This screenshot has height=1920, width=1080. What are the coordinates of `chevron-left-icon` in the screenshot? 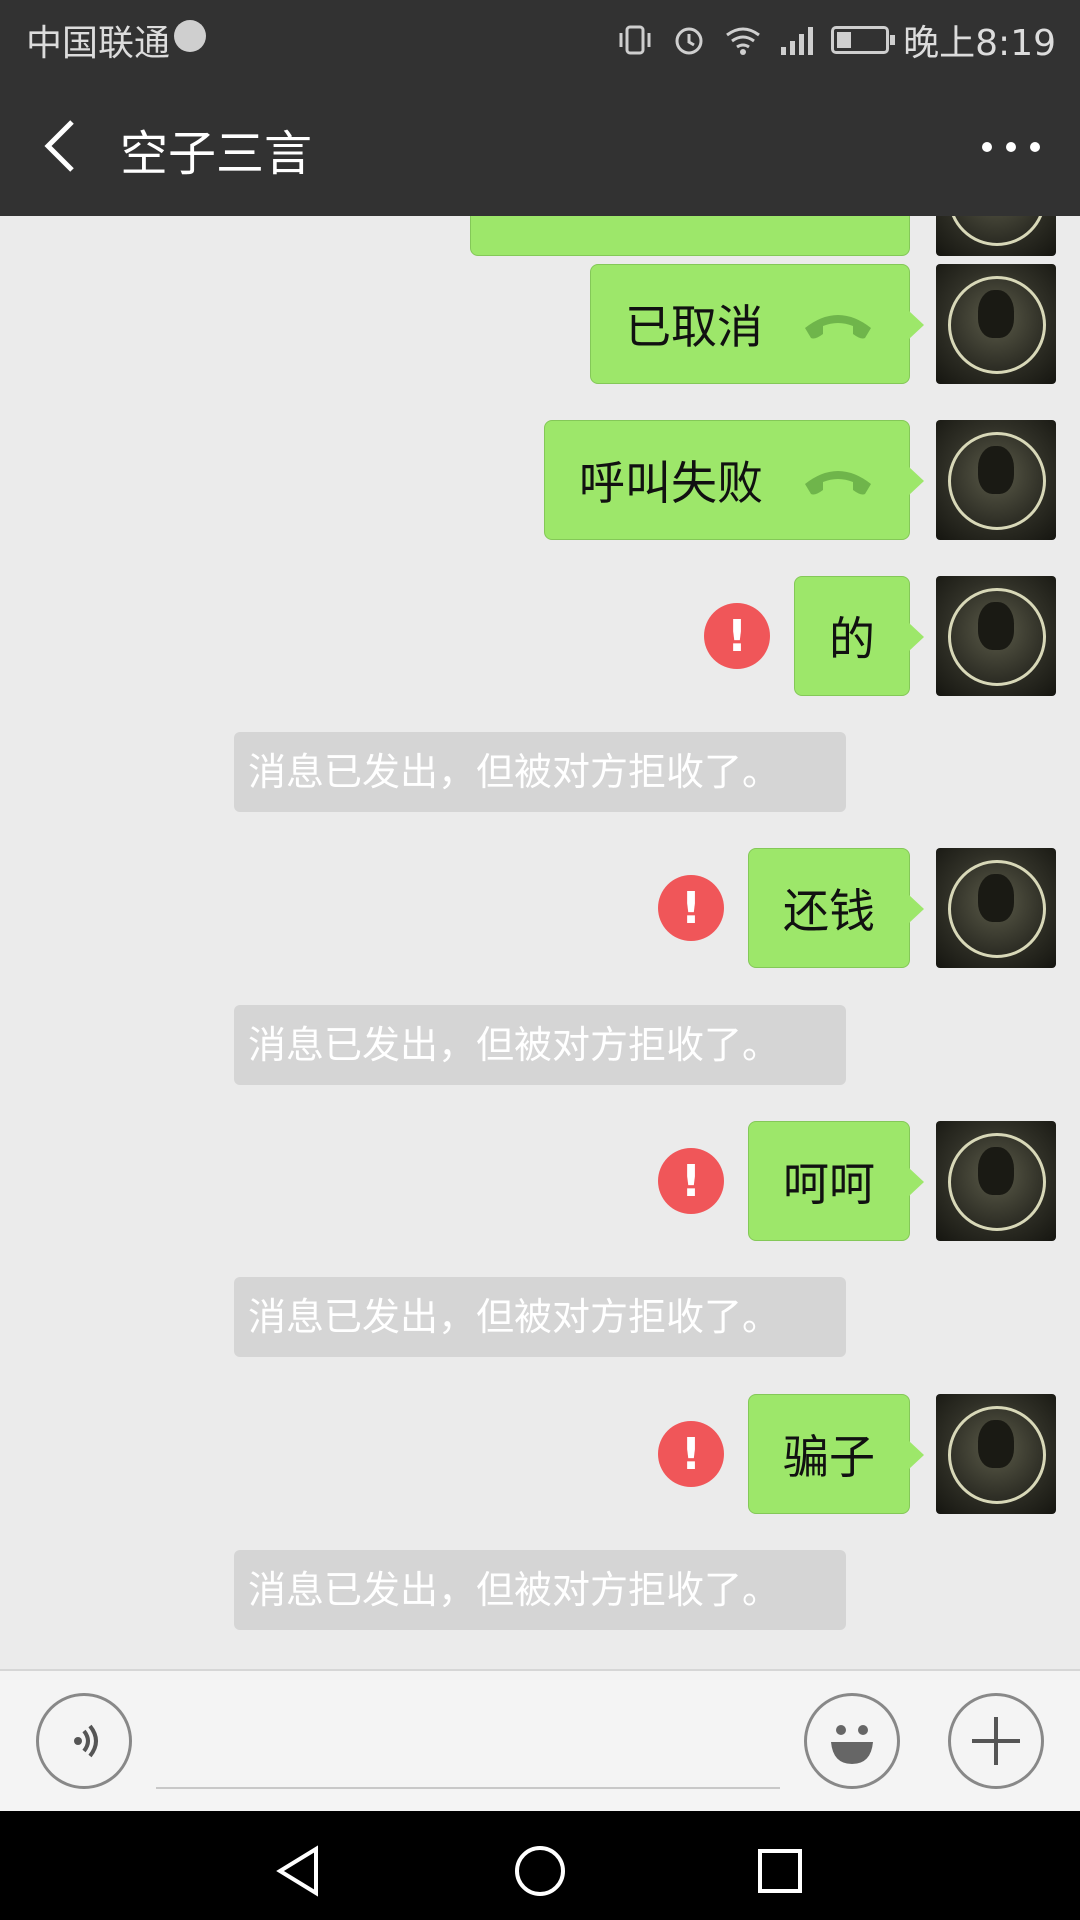 It's located at (61, 146).